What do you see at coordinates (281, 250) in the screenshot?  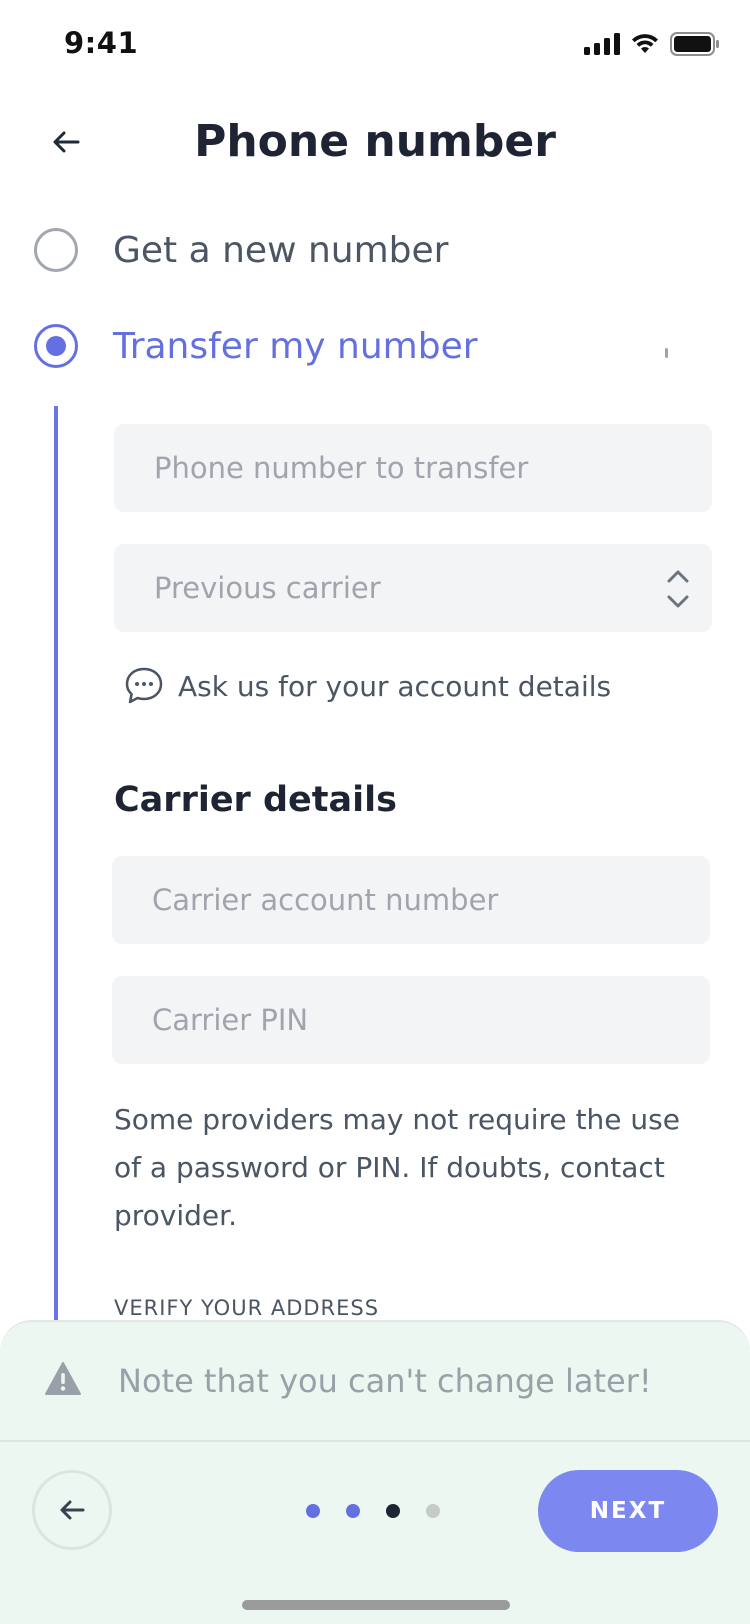 I see `option-label: Get a new number` at bounding box center [281, 250].